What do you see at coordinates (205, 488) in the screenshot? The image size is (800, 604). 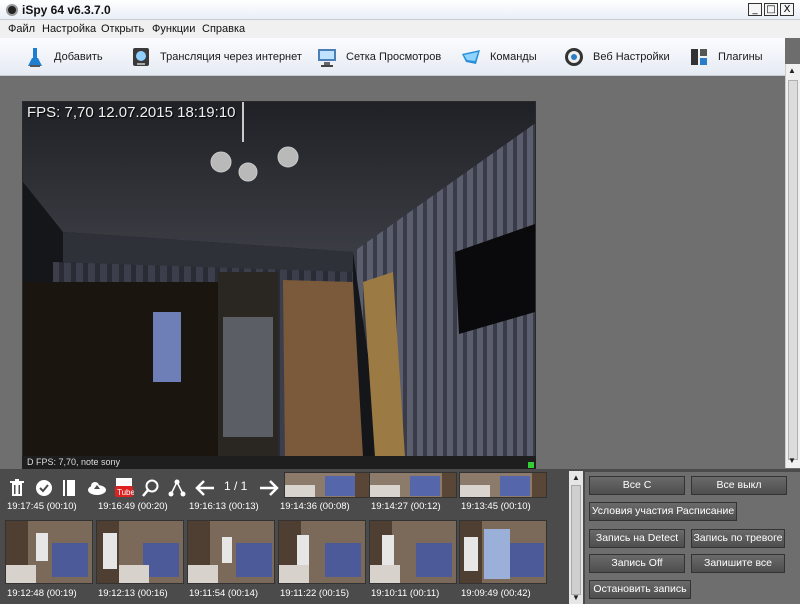 I see `prev-page-icon` at bounding box center [205, 488].